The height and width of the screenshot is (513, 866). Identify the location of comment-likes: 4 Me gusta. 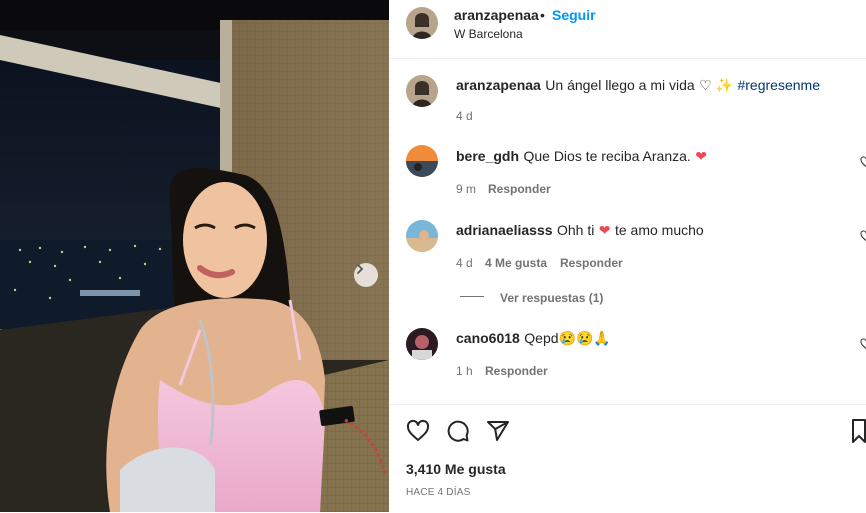
(516, 263).